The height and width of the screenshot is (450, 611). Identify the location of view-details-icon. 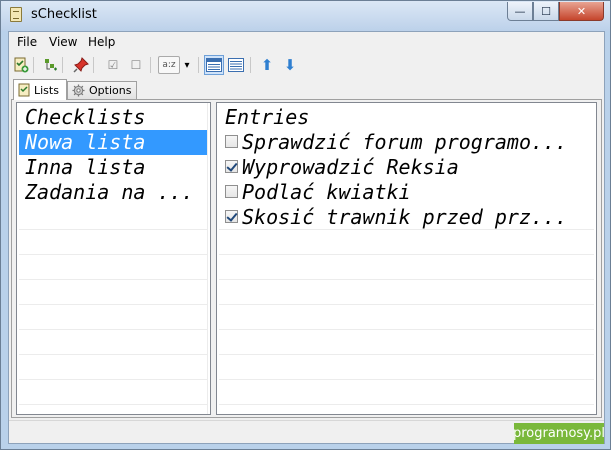
(214, 65).